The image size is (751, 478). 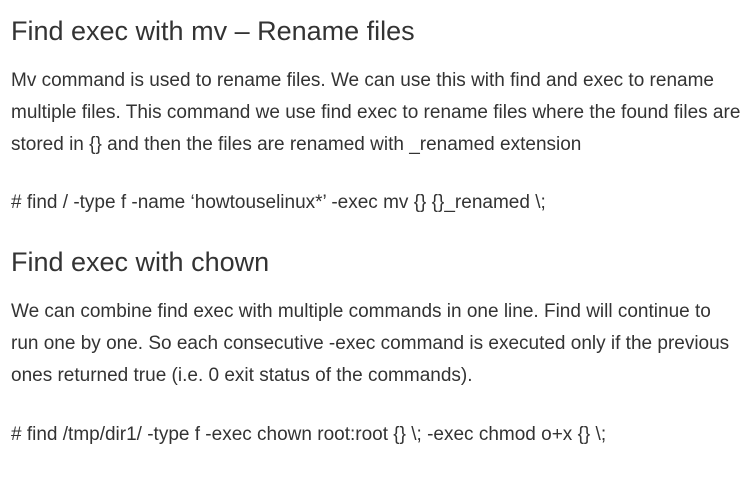 What do you see at coordinates (140, 262) in the screenshot?
I see `section-heading: Find exec with chown` at bounding box center [140, 262].